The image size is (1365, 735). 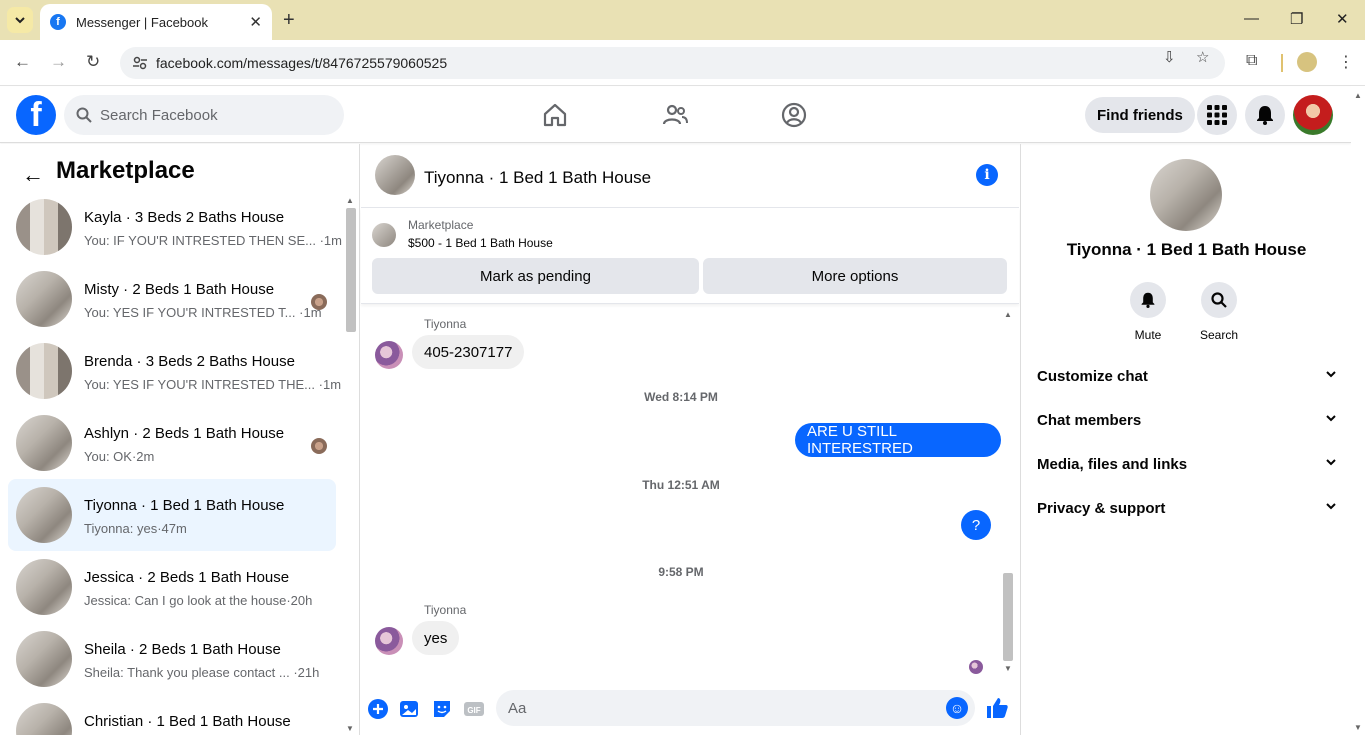 What do you see at coordinates (255, 22) in the screenshot?
I see `close-tab-icon: ✕` at bounding box center [255, 22].